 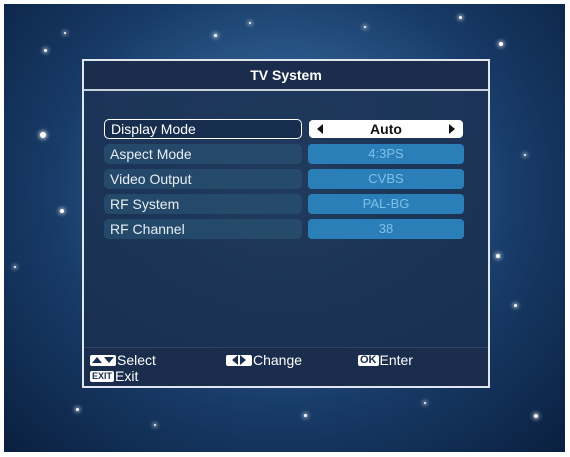 I want to click on setting-row-display-mode: Display Mode Auto, so click(x=284, y=129).